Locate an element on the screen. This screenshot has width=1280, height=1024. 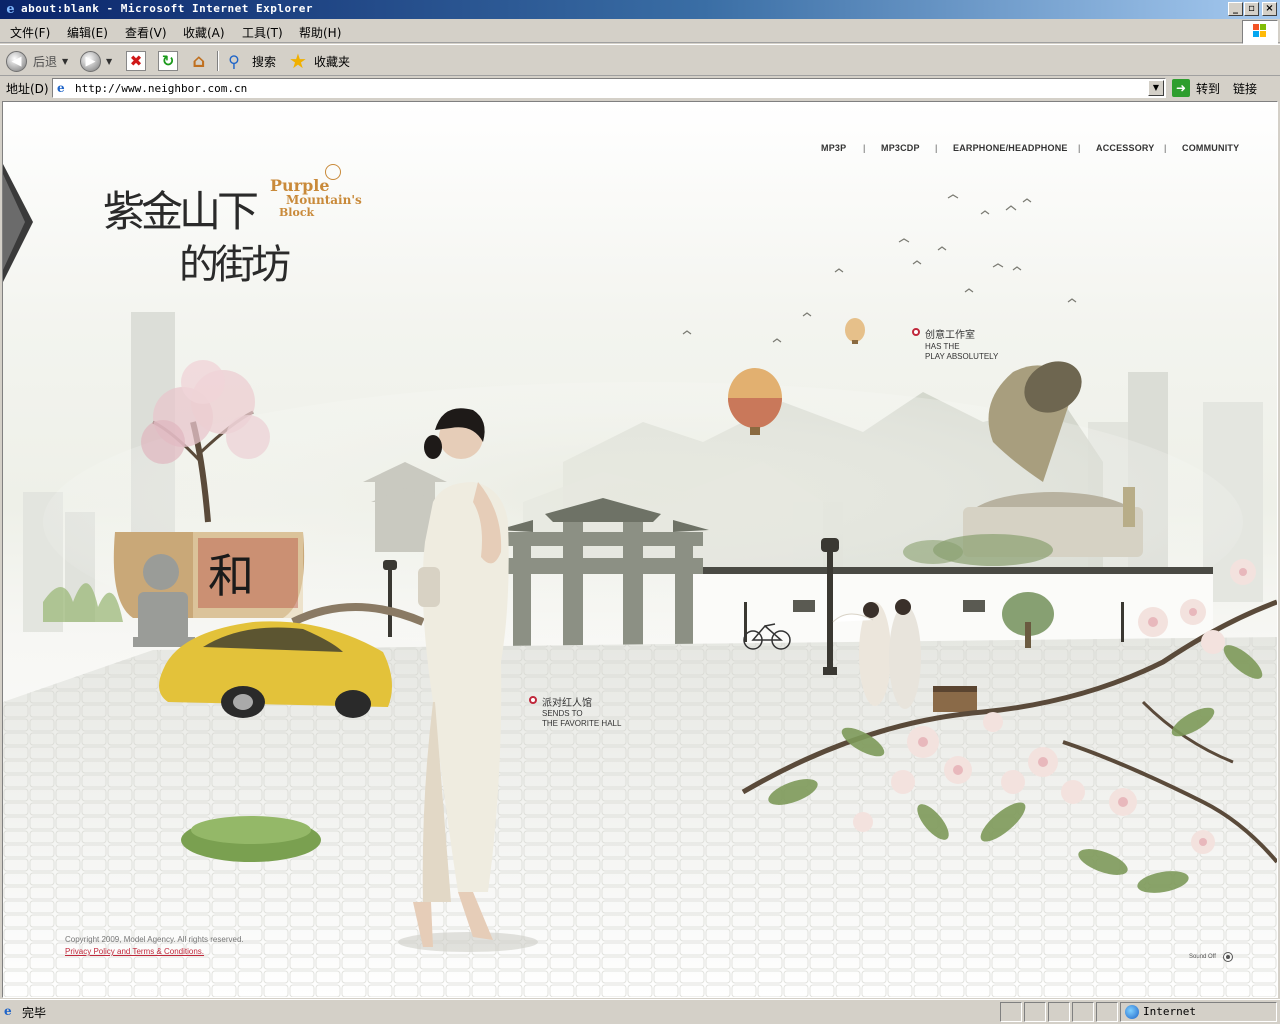
refresh-button: ↻ is located at coordinates (168, 61).